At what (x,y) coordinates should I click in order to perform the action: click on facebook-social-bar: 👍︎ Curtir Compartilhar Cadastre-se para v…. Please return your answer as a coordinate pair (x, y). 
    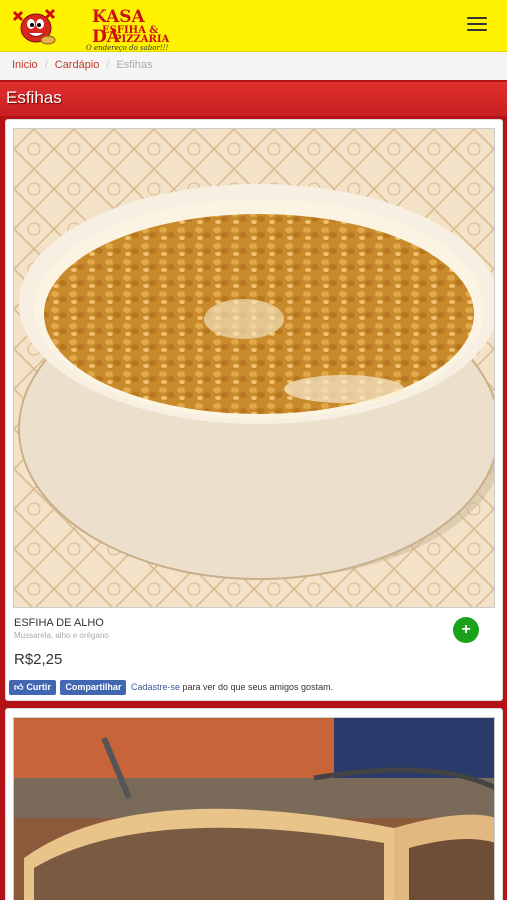
    Looking at the image, I should click on (171, 688).